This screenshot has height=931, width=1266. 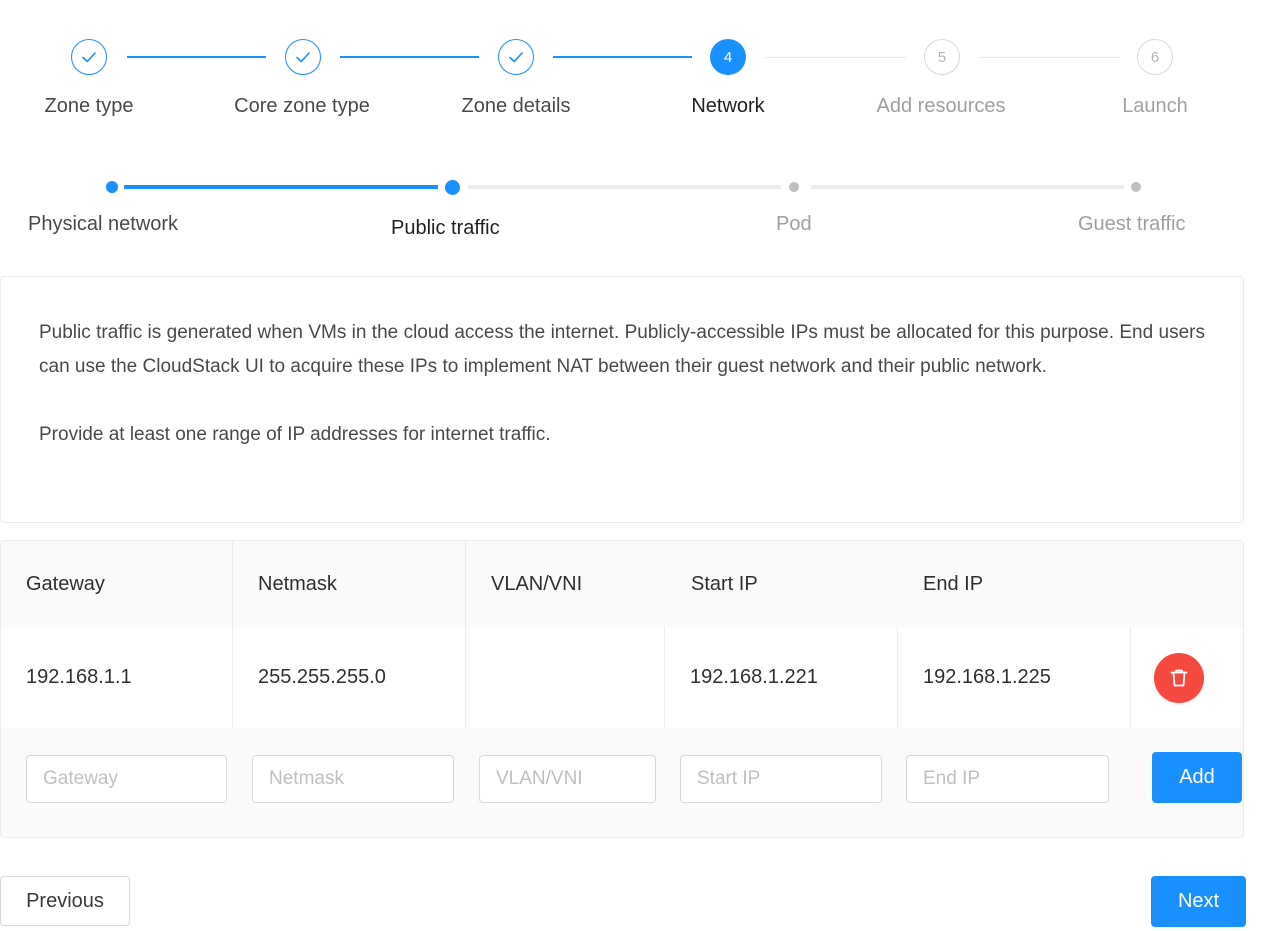 I want to click on next-button: Next, so click(x=1198, y=901).